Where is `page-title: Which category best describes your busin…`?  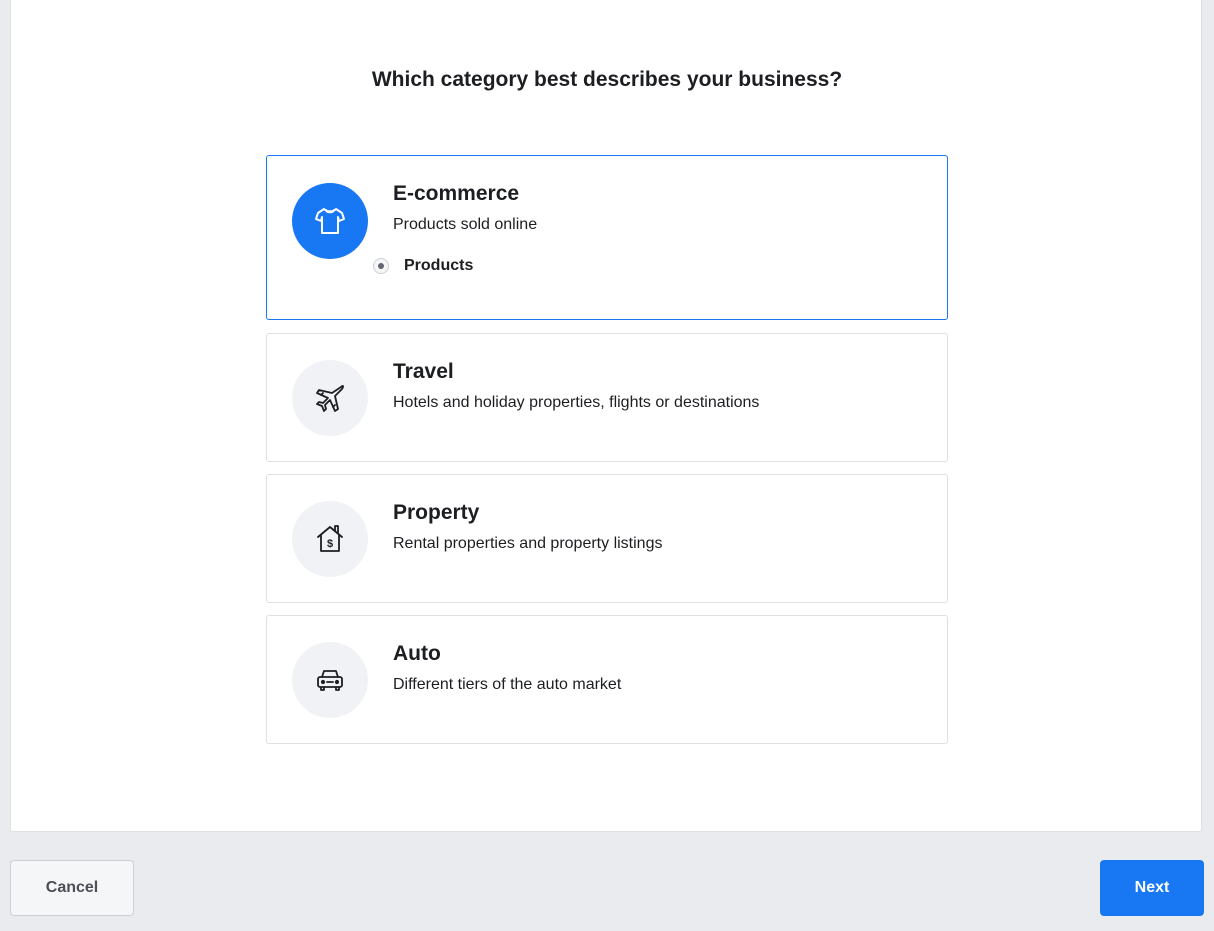
page-title: Which category best describes your busin… is located at coordinates (607, 79).